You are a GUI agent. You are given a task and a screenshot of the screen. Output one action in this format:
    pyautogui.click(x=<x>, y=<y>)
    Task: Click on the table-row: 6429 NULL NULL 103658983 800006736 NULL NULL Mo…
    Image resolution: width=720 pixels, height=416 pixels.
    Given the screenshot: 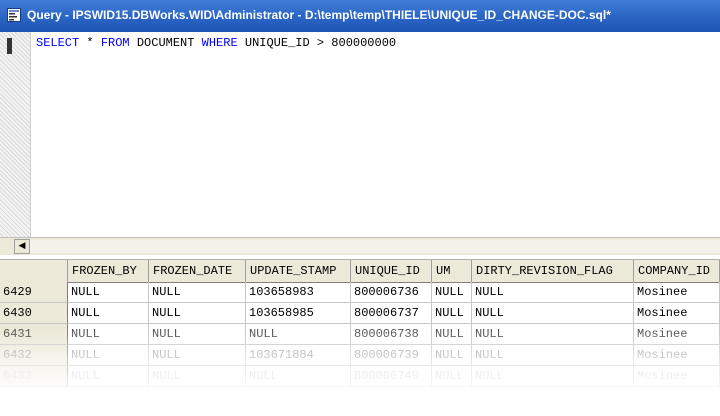 What is the action you would take?
    pyautogui.click(x=360, y=292)
    